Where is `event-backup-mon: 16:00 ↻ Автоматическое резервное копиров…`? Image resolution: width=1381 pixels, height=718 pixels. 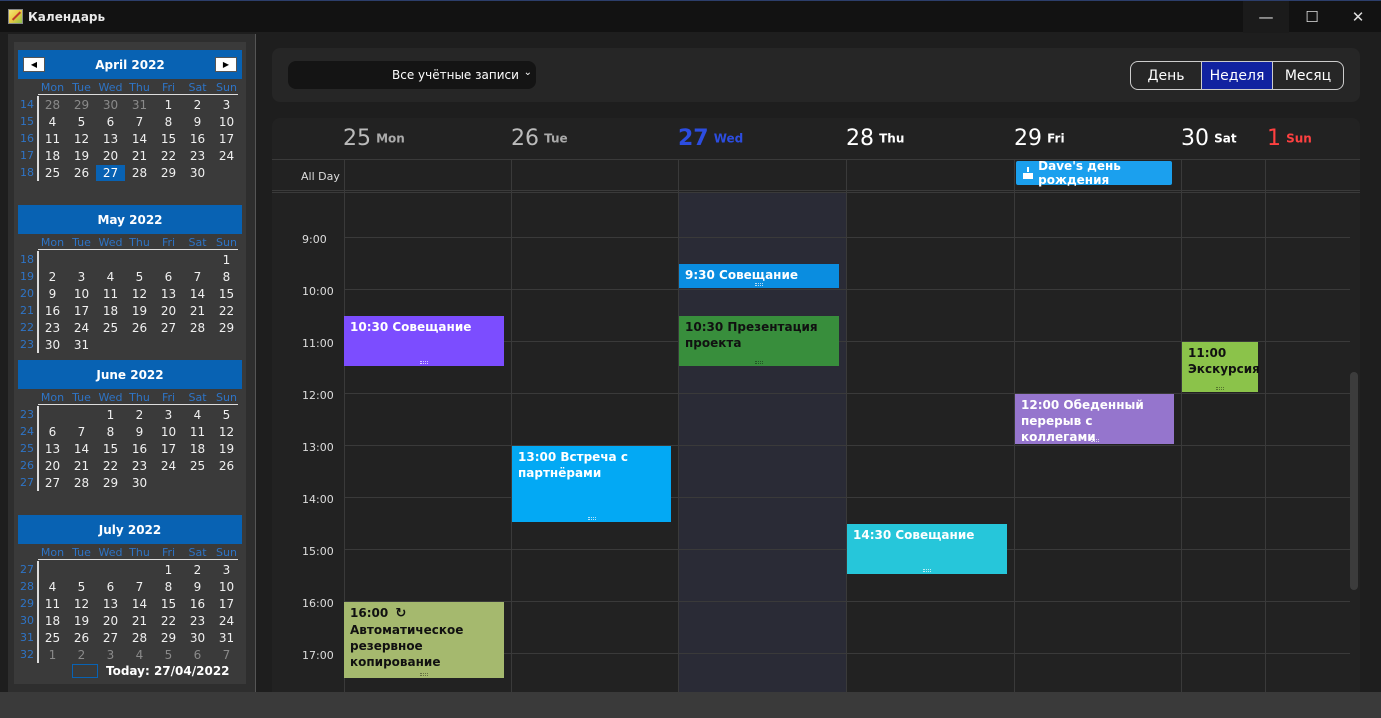 event-backup-mon: 16:00 ↻ Автоматическое резервное копиров… is located at coordinates (424, 640).